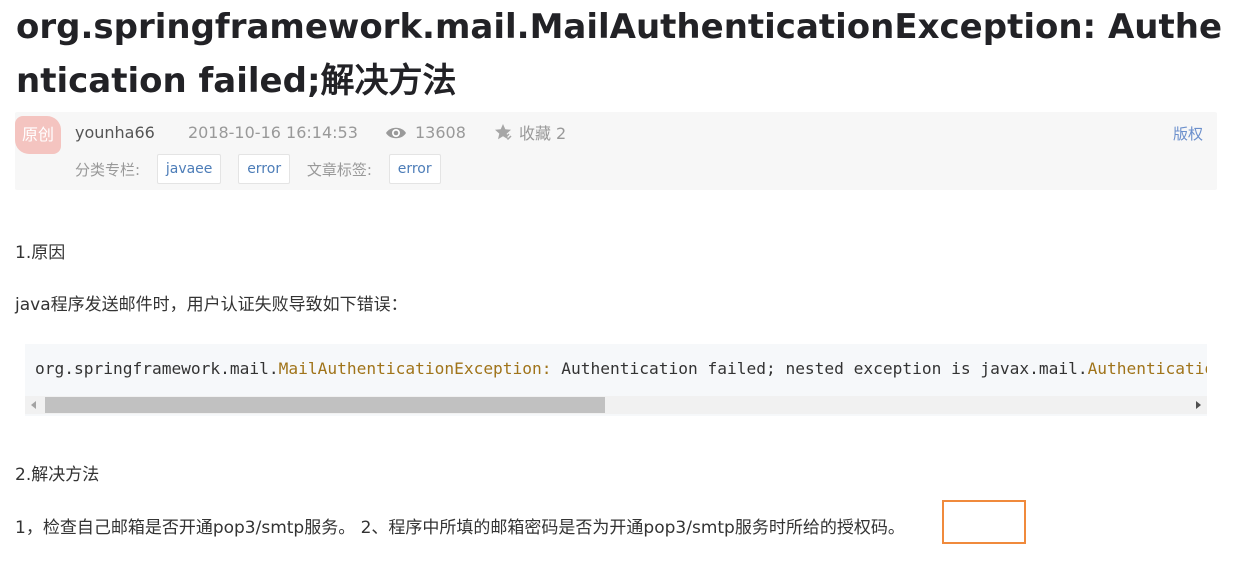 The width and height of the screenshot is (1234, 577). Describe the element at coordinates (1147, 368) in the screenshot. I see `code-text-nested: AuthenticationFailedException` at that location.